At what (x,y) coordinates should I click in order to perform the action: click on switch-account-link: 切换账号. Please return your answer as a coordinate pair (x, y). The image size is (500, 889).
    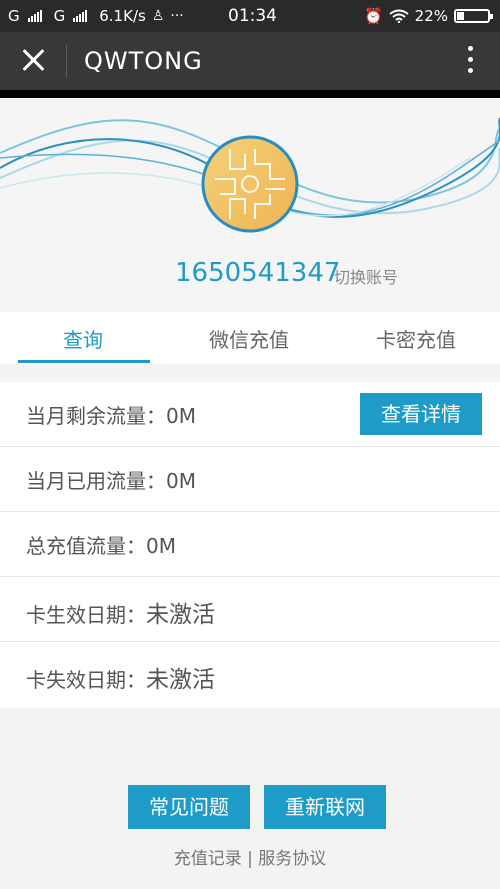
    Looking at the image, I should click on (366, 276).